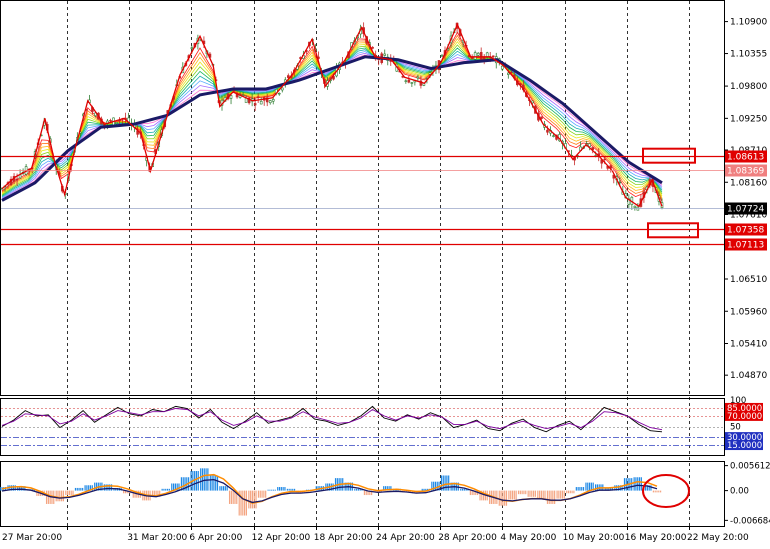 The height and width of the screenshot is (549, 770). What do you see at coordinates (748, 312) in the screenshot?
I see `y-tick-label: 1.05960` at bounding box center [748, 312].